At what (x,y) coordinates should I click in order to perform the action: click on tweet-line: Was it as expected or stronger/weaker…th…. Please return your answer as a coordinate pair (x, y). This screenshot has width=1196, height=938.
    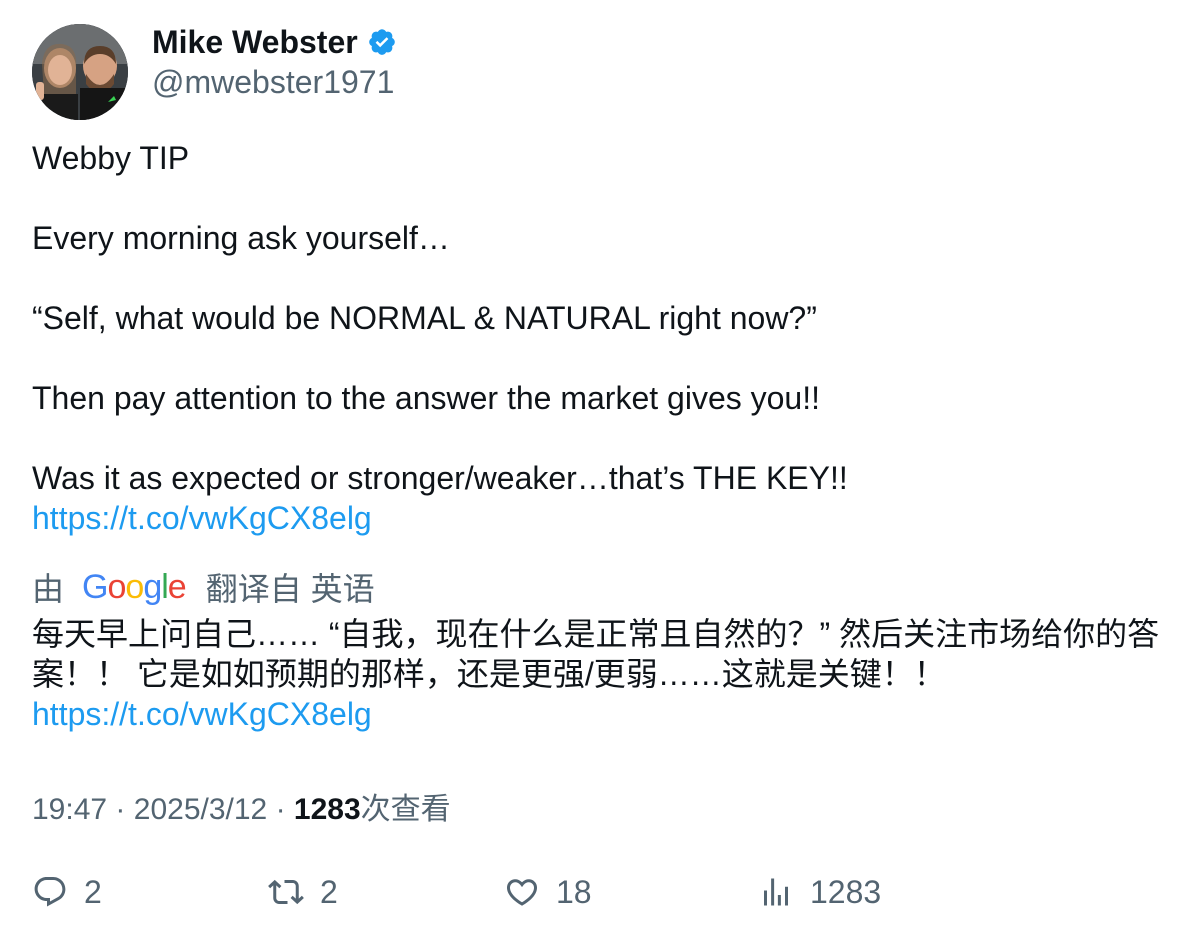
    Looking at the image, I should click on (440, 478).